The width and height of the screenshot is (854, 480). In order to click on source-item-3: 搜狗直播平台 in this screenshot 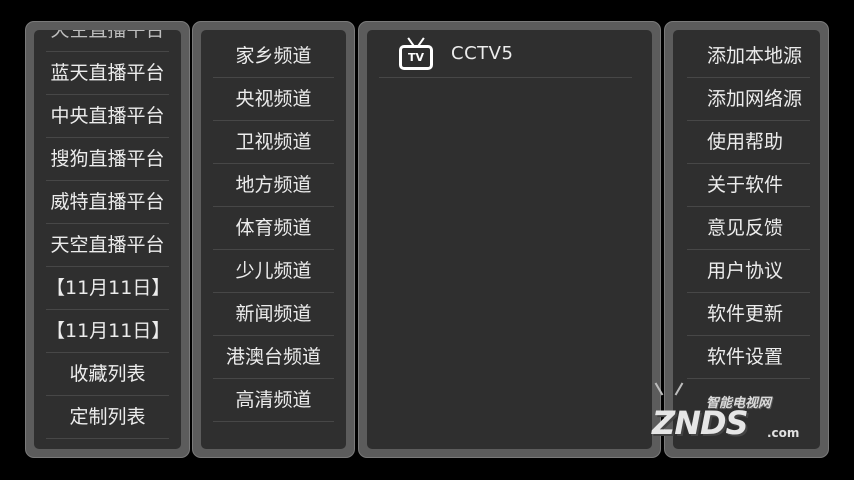, I will do `click(107, 159)`.